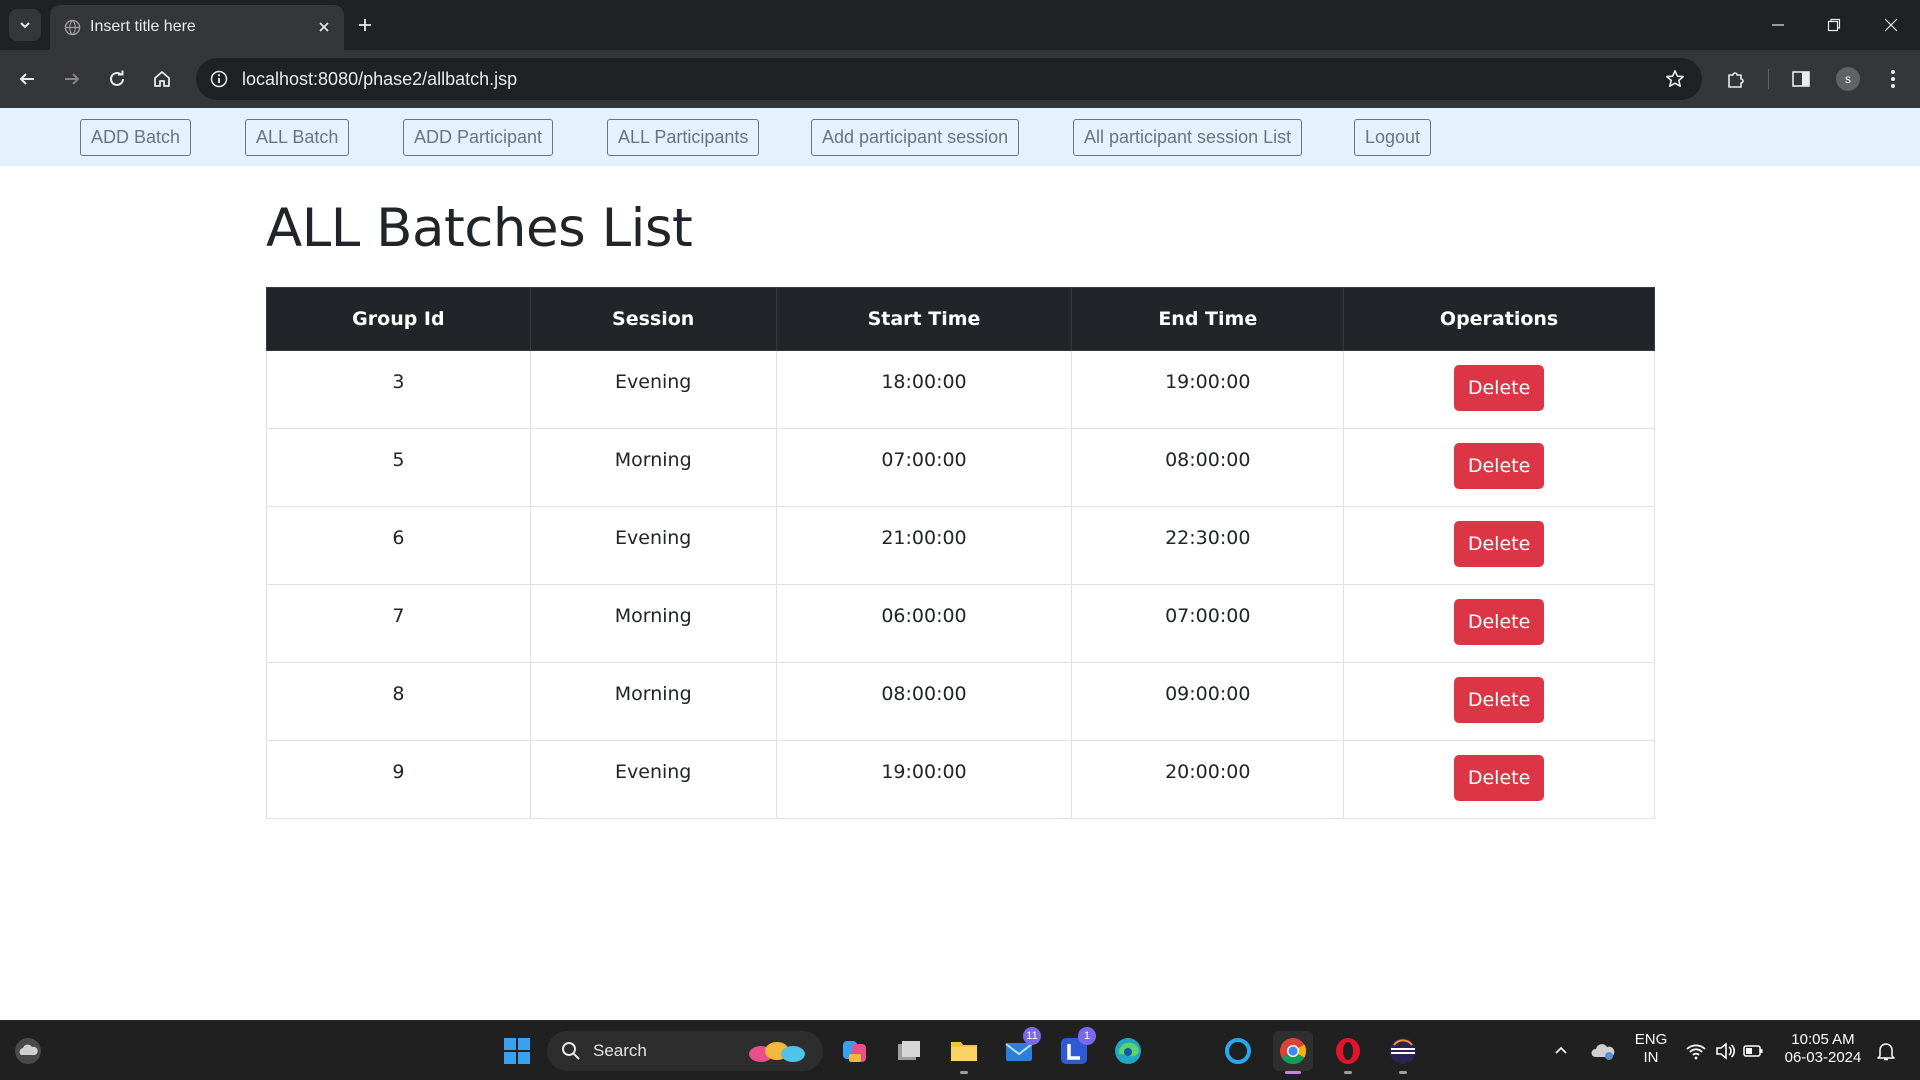  Describe the element at coordinates (219, 79) in the screenshot. I see `site-info-button` at that location.